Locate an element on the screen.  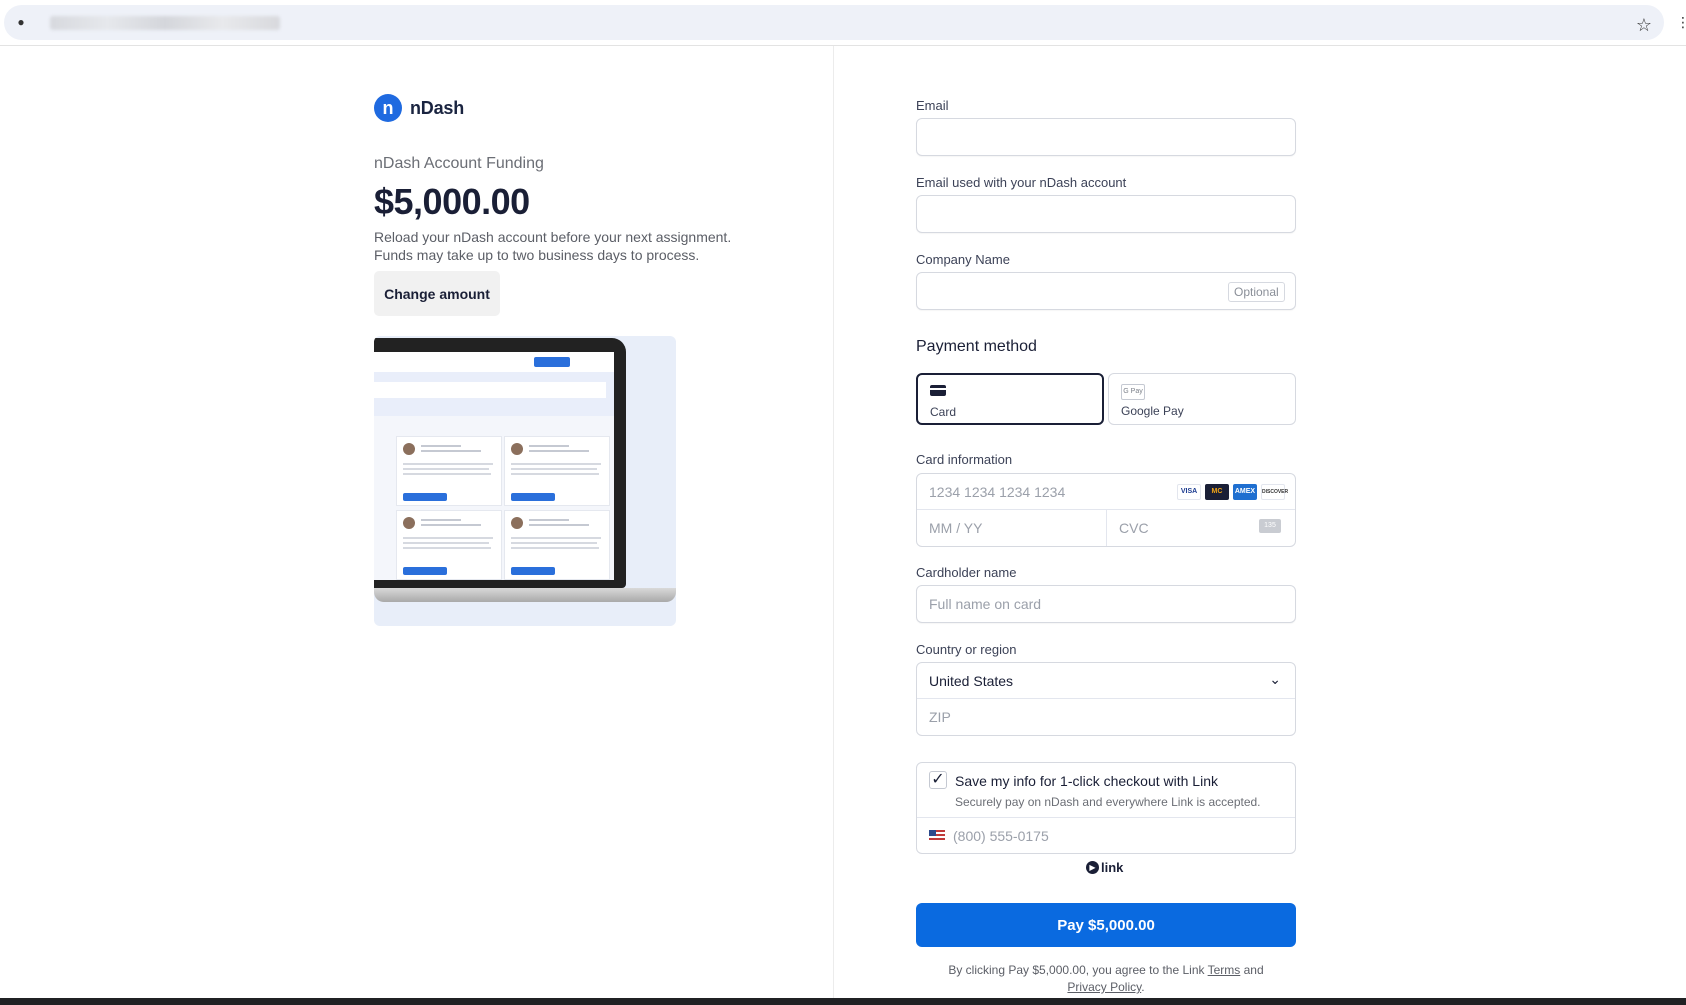
link-brand: ▶ link is located at coordinates (1104, 867).